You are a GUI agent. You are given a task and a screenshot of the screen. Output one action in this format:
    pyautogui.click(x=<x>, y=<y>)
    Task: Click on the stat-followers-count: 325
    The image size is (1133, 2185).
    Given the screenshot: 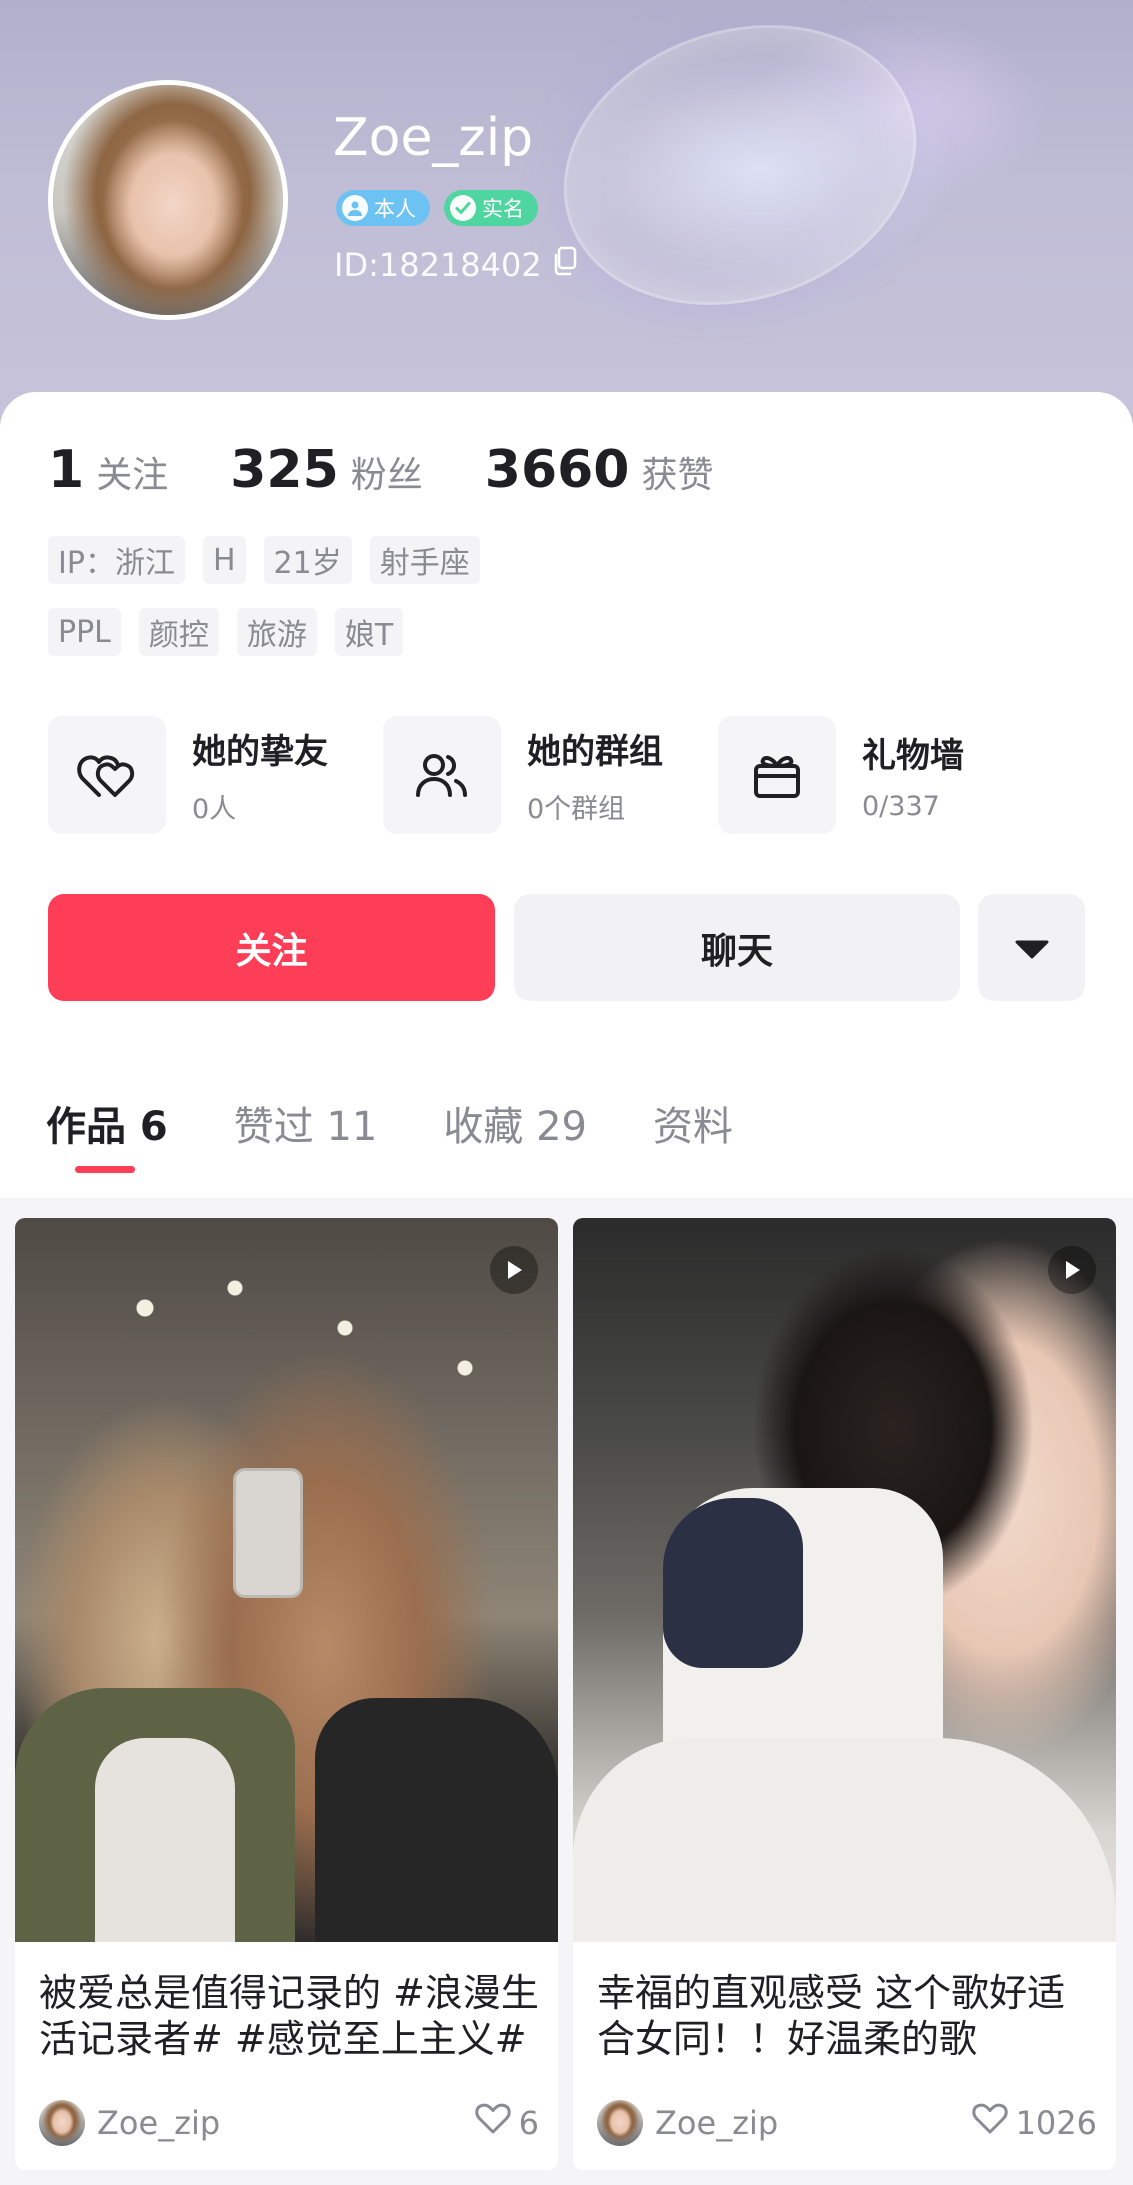 What is the action you would take?
    pyautogui.click(x=284, y=470)
    